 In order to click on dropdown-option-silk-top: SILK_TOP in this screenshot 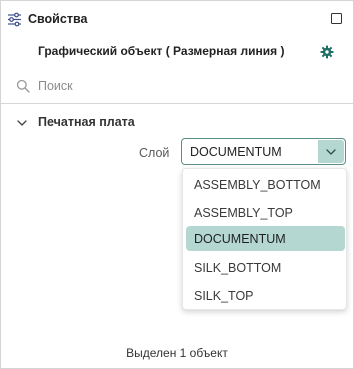, I will do `click(265, 295)`.